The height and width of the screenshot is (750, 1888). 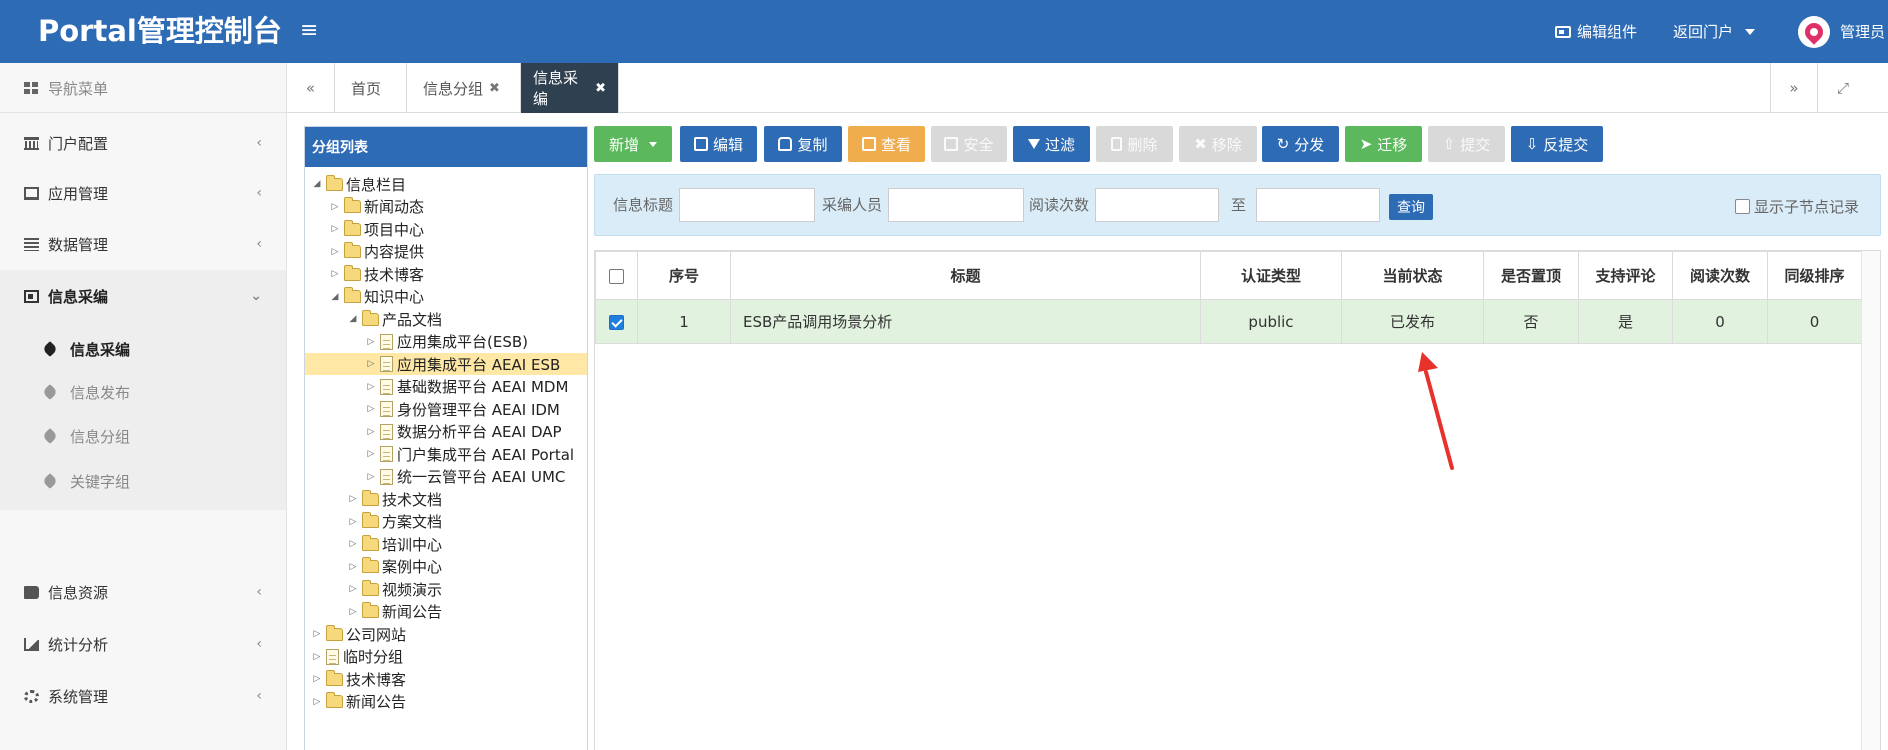 I want to click on sidebar-item-system-management: 系统管理 ‹, so click(x=143, y=696).